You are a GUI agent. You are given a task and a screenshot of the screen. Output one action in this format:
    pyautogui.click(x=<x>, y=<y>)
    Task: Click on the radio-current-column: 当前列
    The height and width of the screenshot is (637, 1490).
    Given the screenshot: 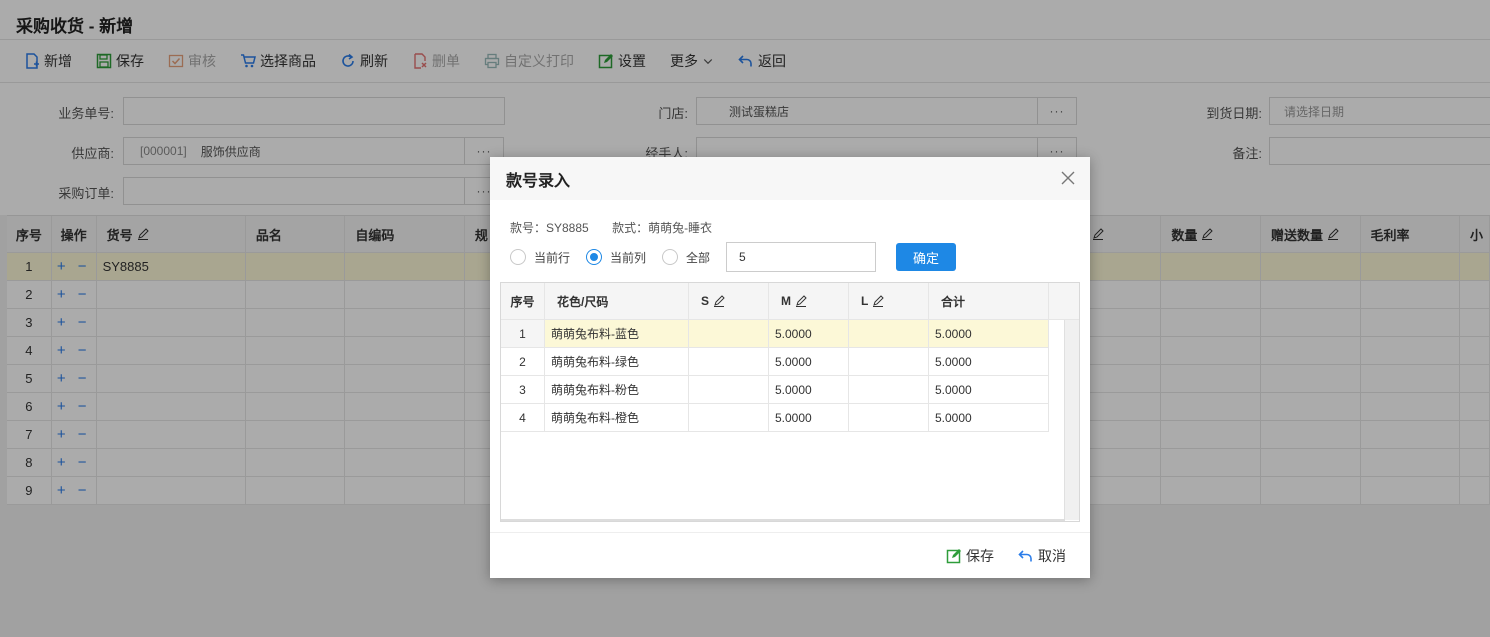 What is the action you would take?
    pyautogui.click(x=616, y=257)
    